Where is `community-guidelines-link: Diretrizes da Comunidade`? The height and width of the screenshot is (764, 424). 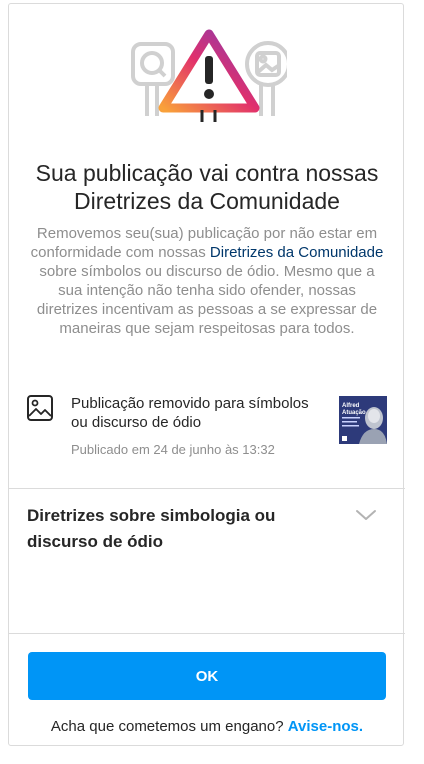
community-guidelines-link: Diretrizes da Comunidade is located at coordinates (296, 252).